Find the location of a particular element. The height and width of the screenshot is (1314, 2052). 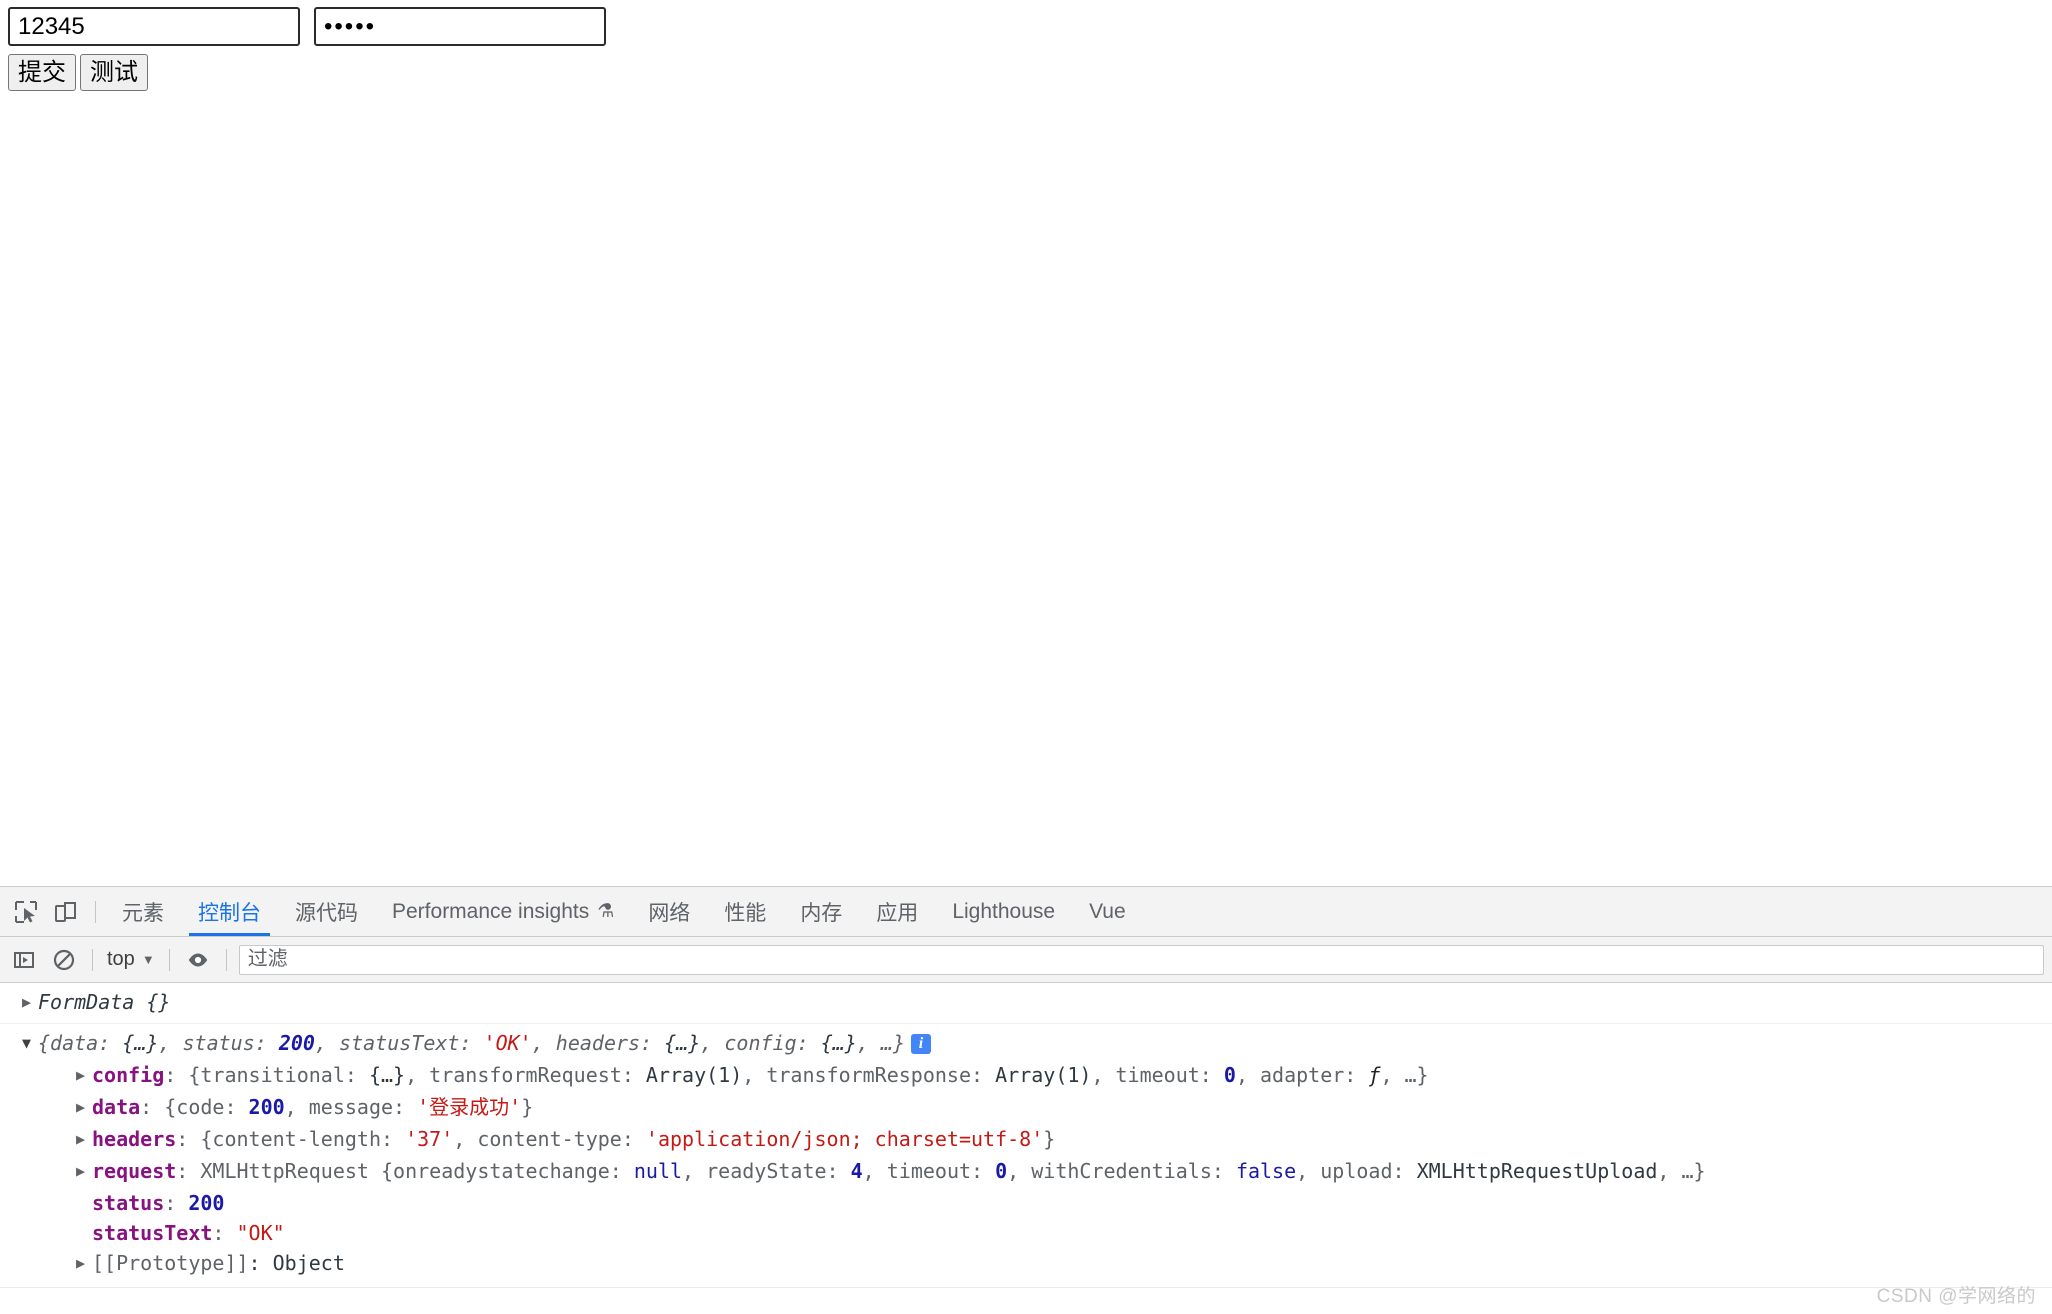

property-value-token: , transformResponse: is located at coordinates (869, 1075).